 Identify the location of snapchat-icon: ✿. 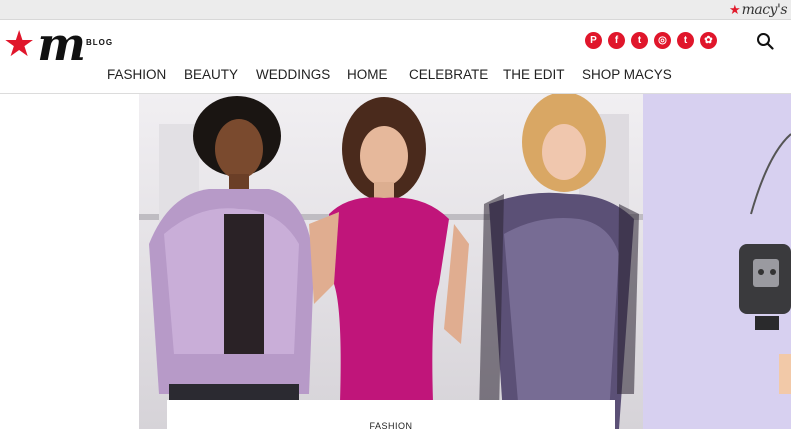
(708, 40).